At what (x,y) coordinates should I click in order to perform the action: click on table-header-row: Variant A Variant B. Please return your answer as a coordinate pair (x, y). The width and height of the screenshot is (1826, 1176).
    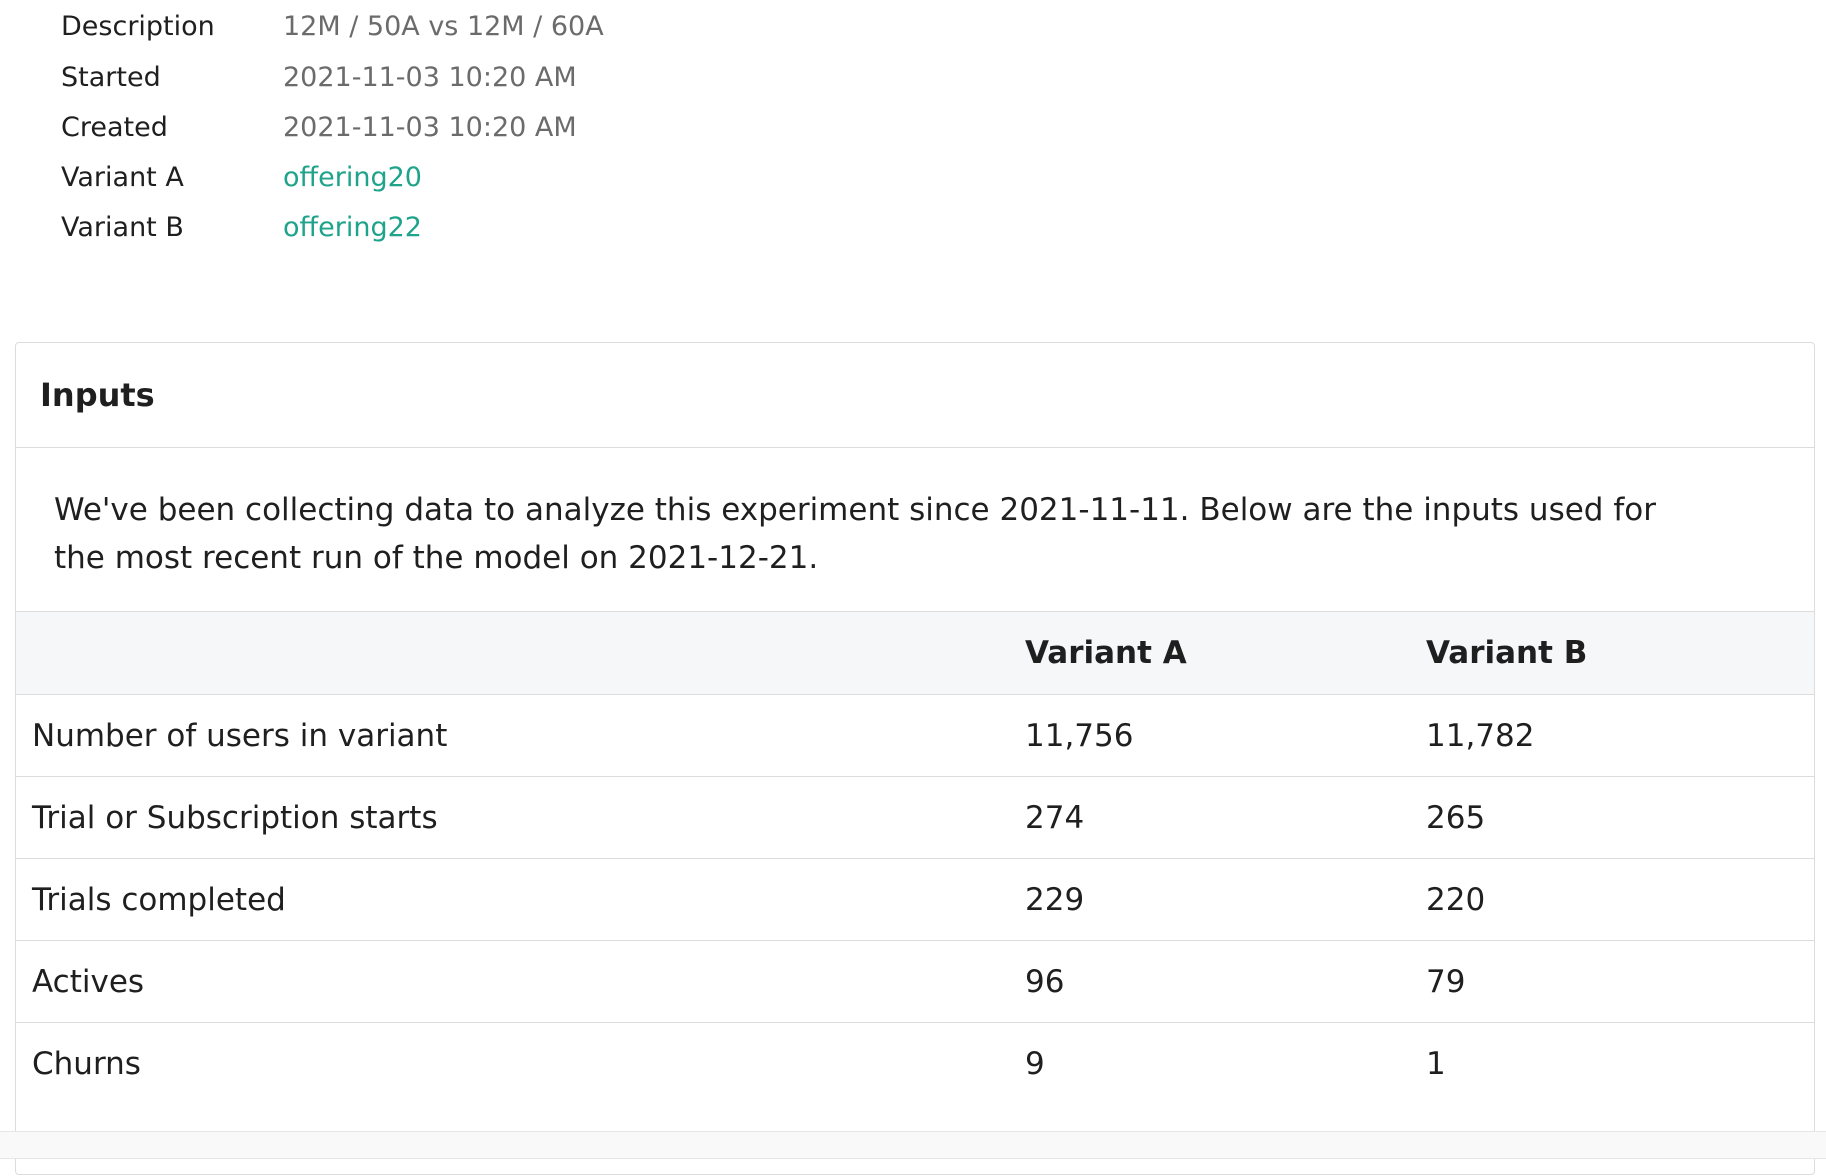
    Looking at the image, I should click on (915, 653).